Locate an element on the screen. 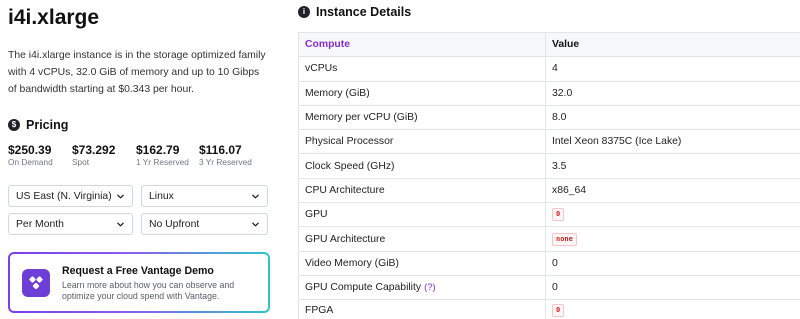 This screenshot has height=319, width=800. row-label: Clock Speed (GHz) is located at coordinates (422, 166).